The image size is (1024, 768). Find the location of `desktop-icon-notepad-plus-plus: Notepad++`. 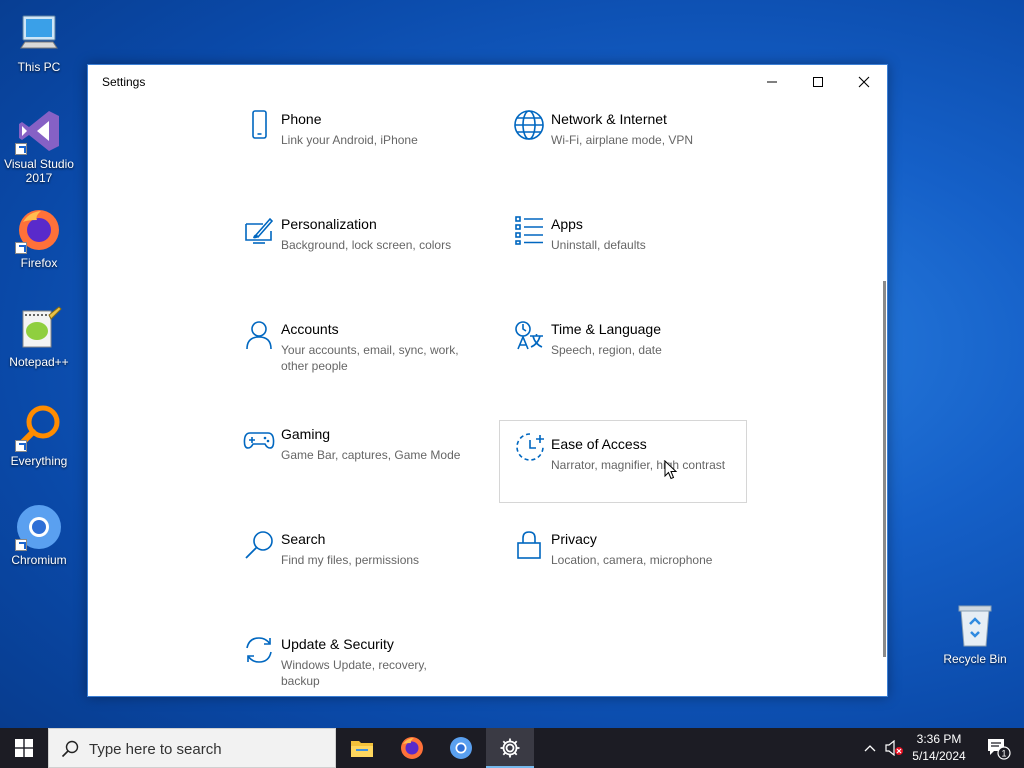

desktop-icon-notepad-plus-plus: Notepad++ is located at coordinates (39, 337).